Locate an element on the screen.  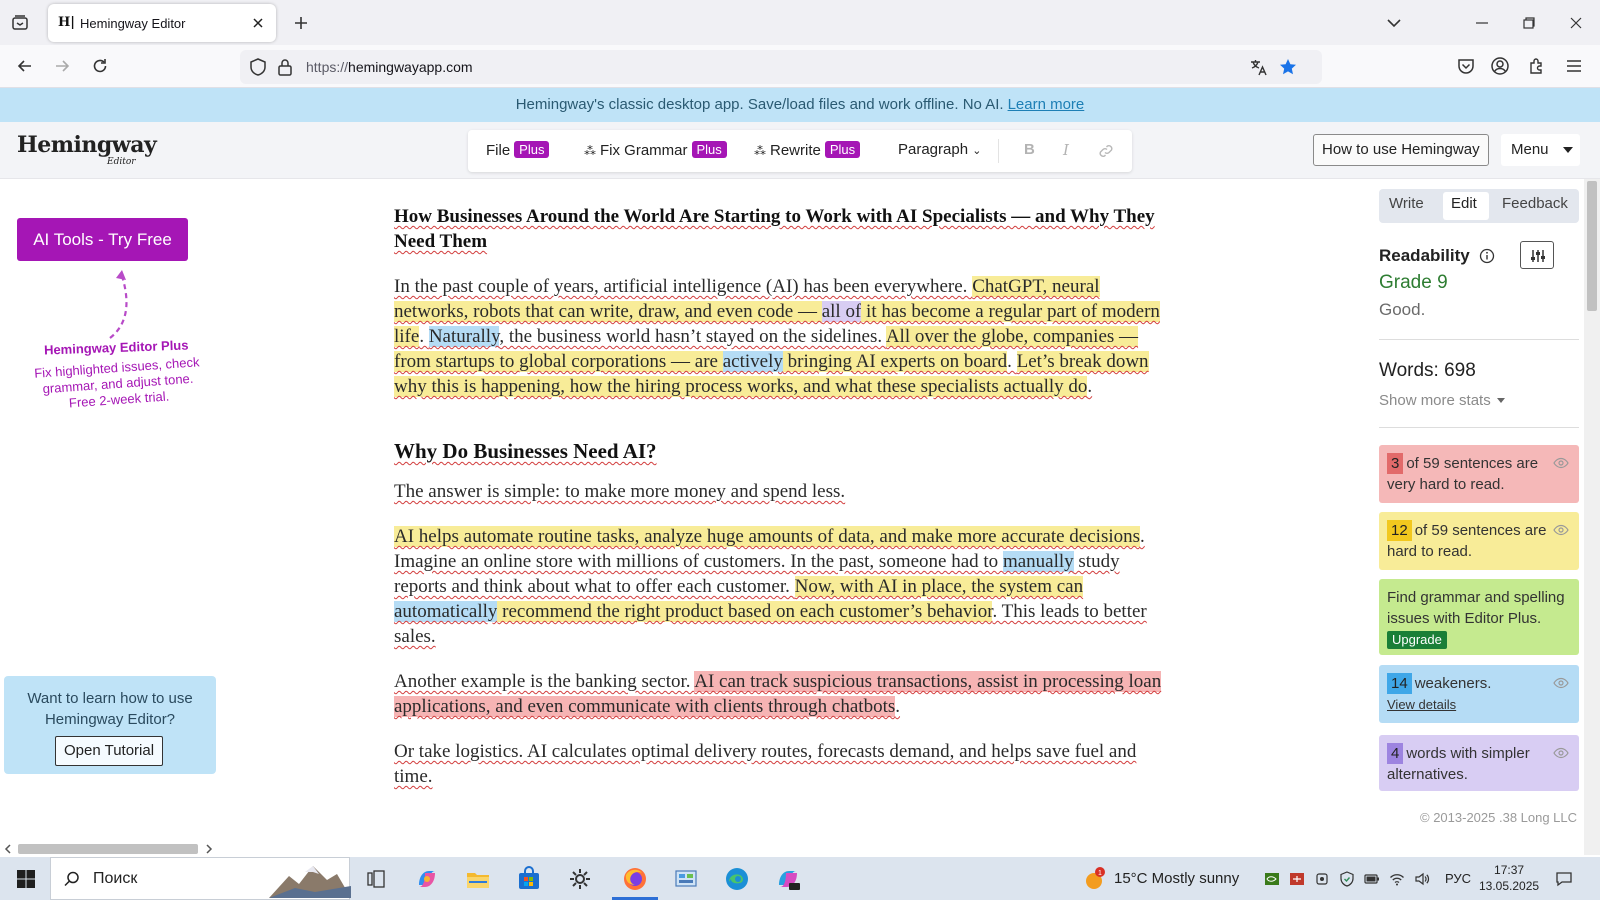
horizontal-scrollbar is located at coordinates (112, 849).